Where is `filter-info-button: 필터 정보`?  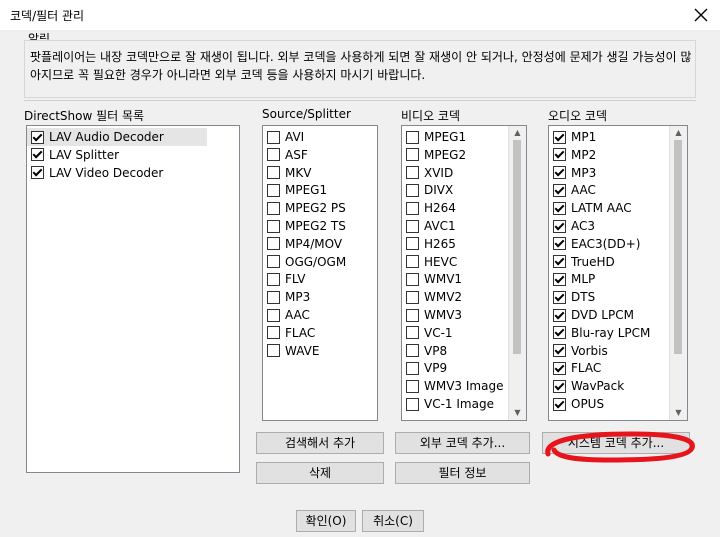
filter-info-button: 필터 정보 is located at coordinates (462, 473).